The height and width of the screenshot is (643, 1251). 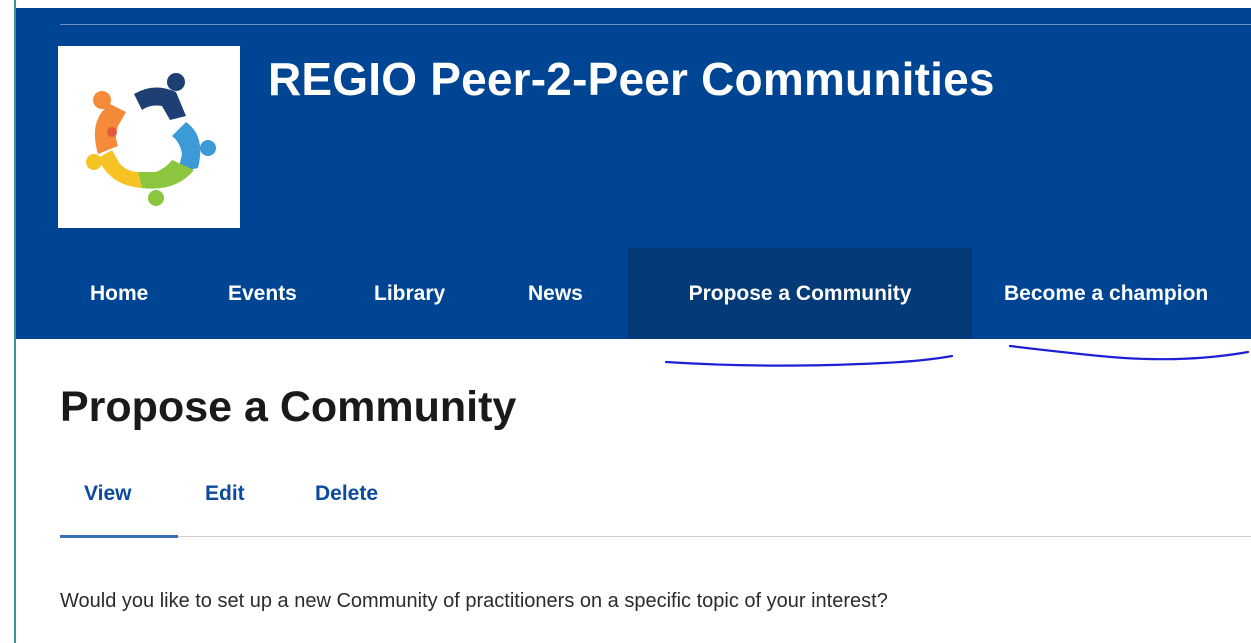 I want to click on tab-view: View, so click(x=107, y=494).